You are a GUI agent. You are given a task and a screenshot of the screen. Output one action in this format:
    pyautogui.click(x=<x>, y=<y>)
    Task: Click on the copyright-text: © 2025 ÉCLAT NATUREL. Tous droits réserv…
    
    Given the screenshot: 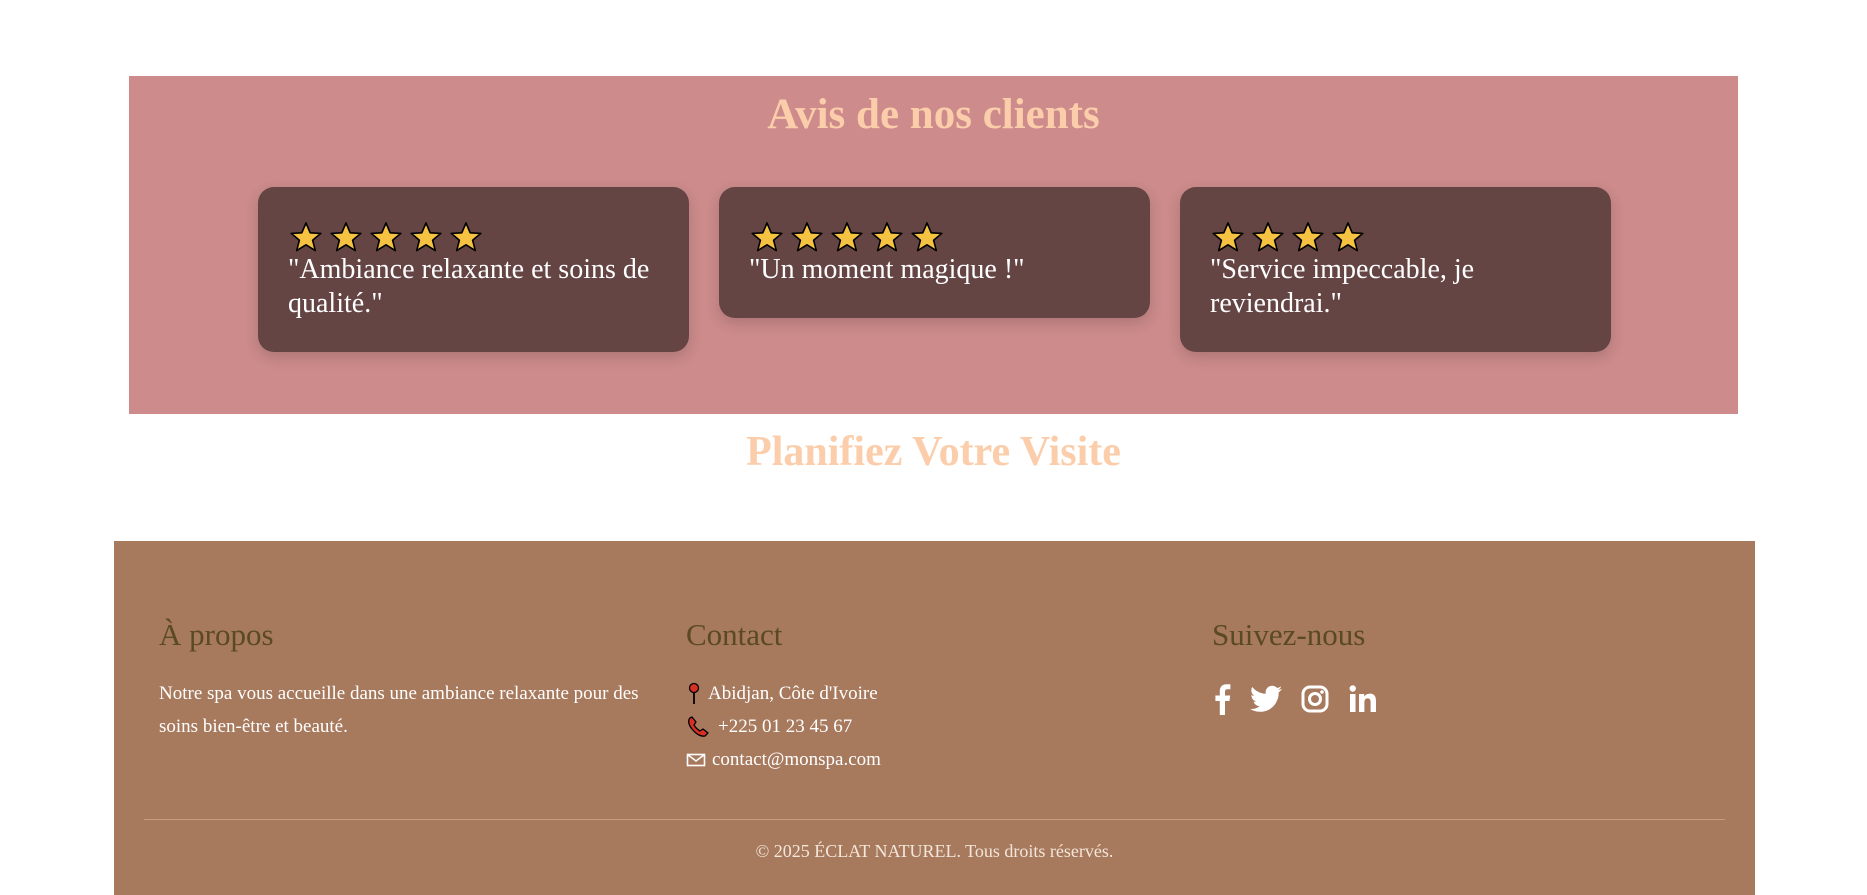 What is the action you would take?
    pyautogui.click(x=934, y=851)
    